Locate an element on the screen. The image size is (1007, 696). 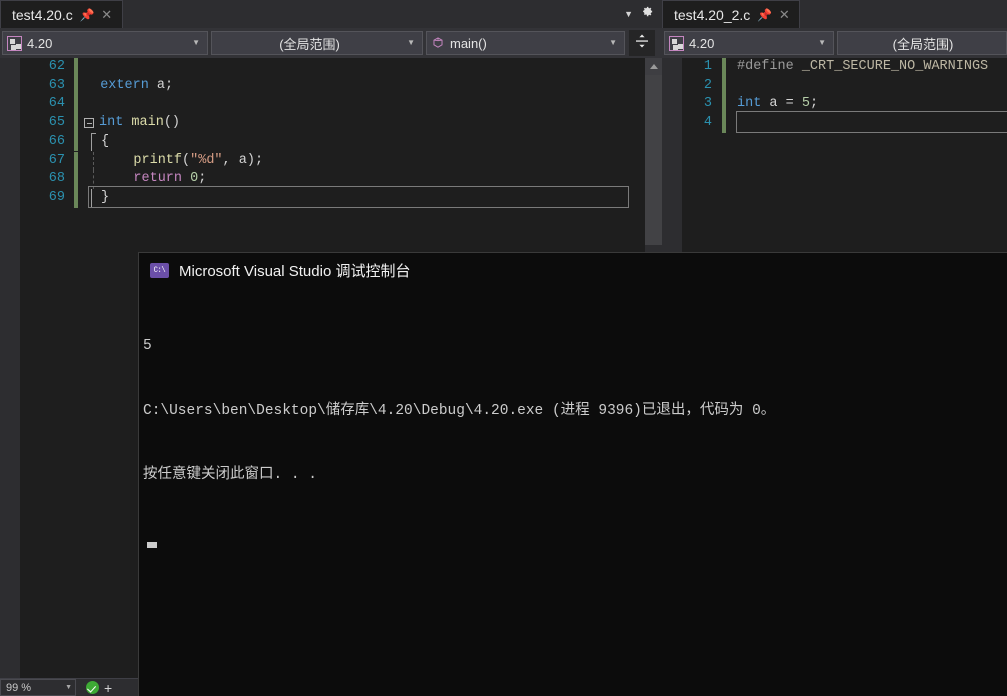
scope-combo-right: (全局范围) is located at coordinates (922, 43).